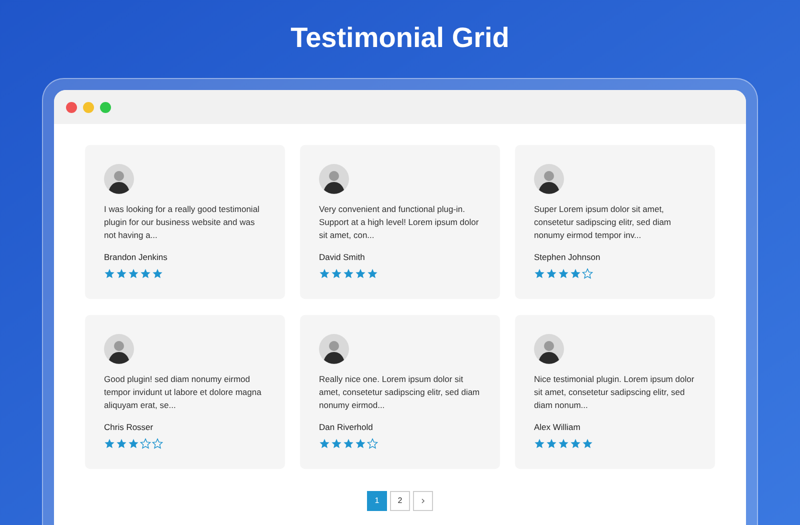 This screenshot has height=525, width=800. What do you see at coordinates (567, 257) in the screenshot?
I see `reviewer-name: Stephen Johnson` at bounding box center [567, 257].